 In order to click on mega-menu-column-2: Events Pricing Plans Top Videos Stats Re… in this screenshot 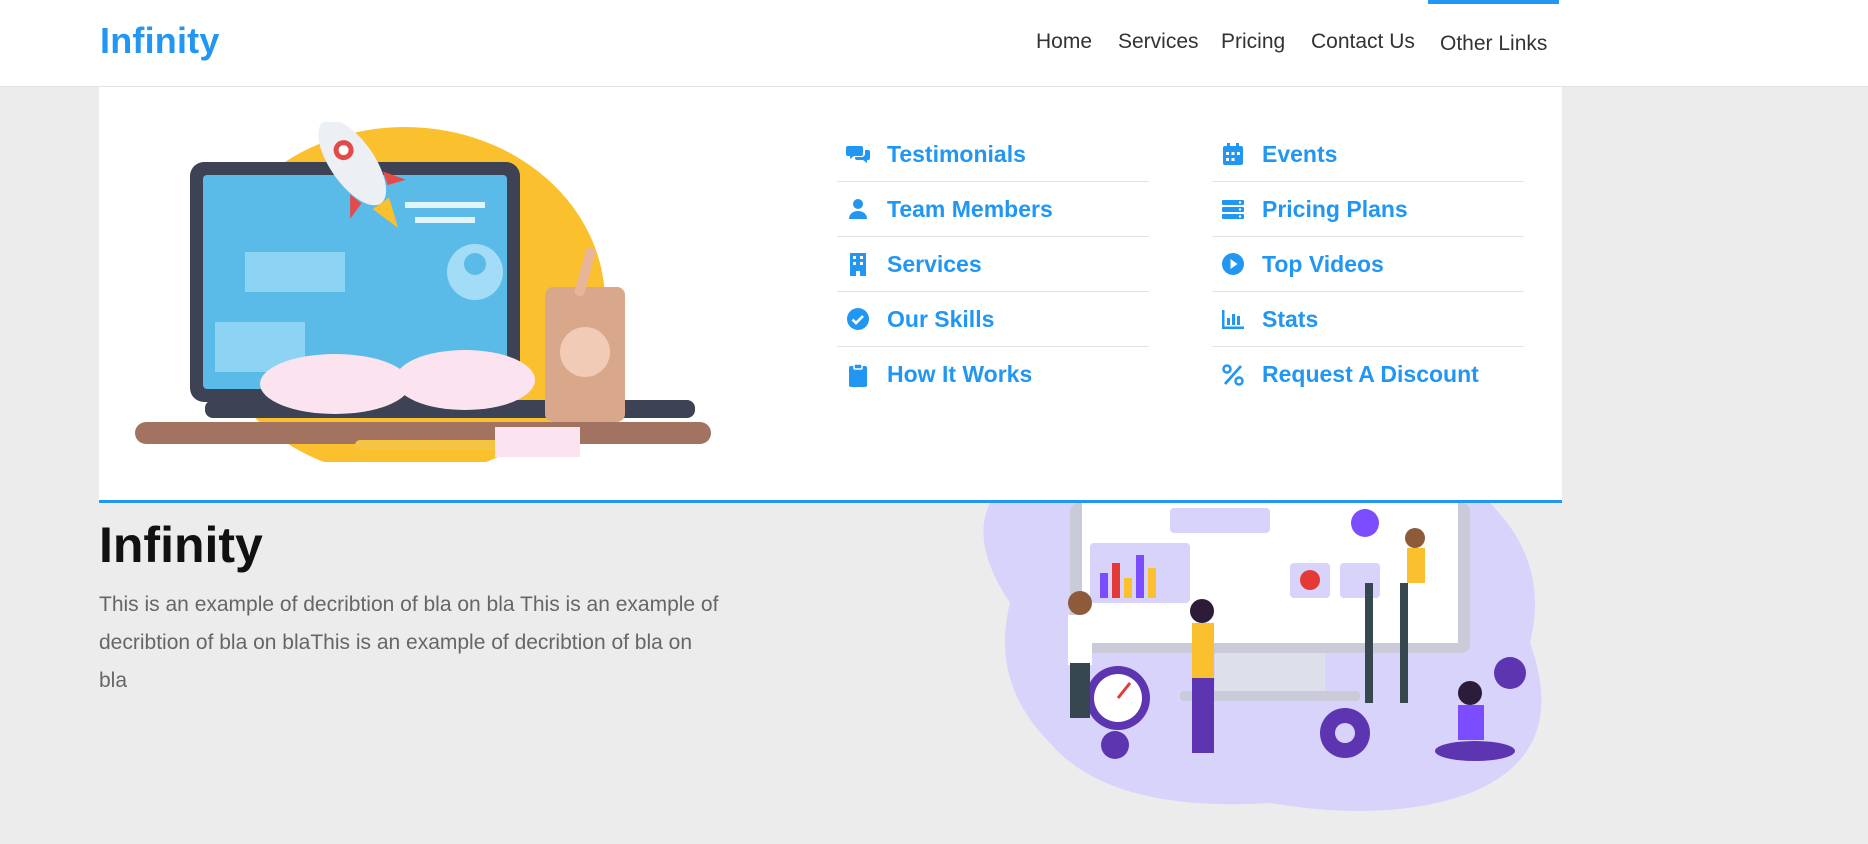, I will do `click(1368, 264)`.